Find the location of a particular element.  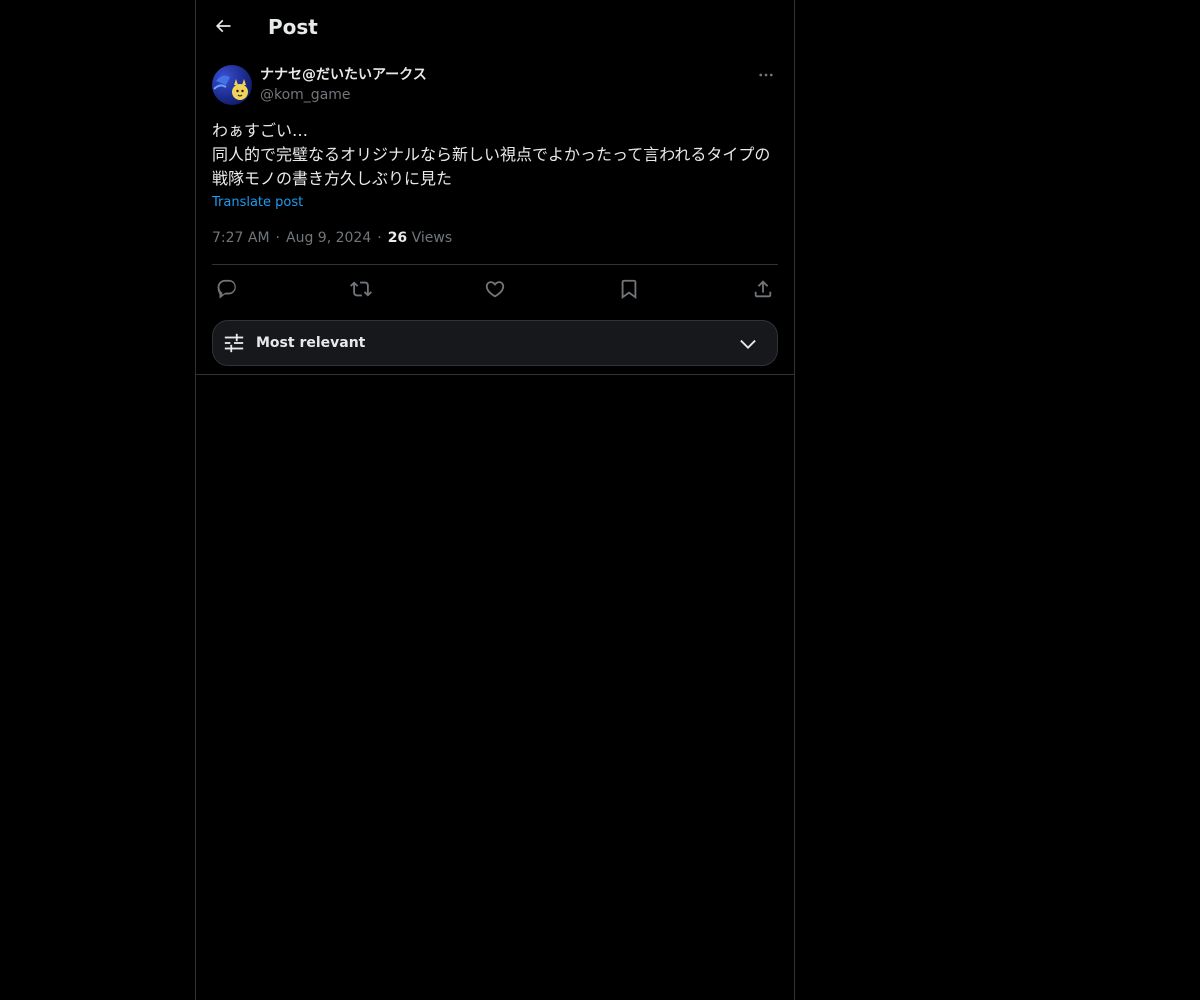

share-button is located at coordinates (763, 289).